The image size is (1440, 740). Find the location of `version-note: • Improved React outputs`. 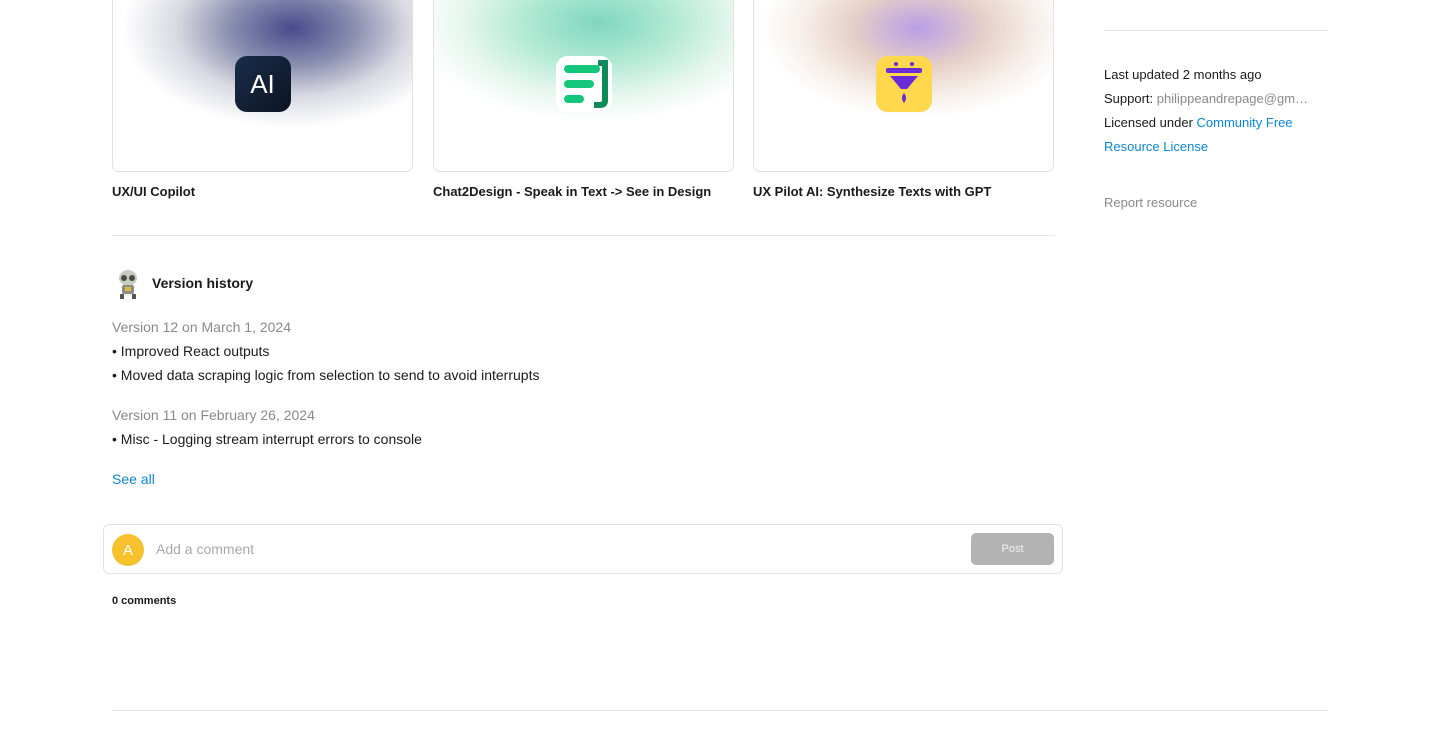

version-note: • Improved React outputs is located at coordinates (191, 351).